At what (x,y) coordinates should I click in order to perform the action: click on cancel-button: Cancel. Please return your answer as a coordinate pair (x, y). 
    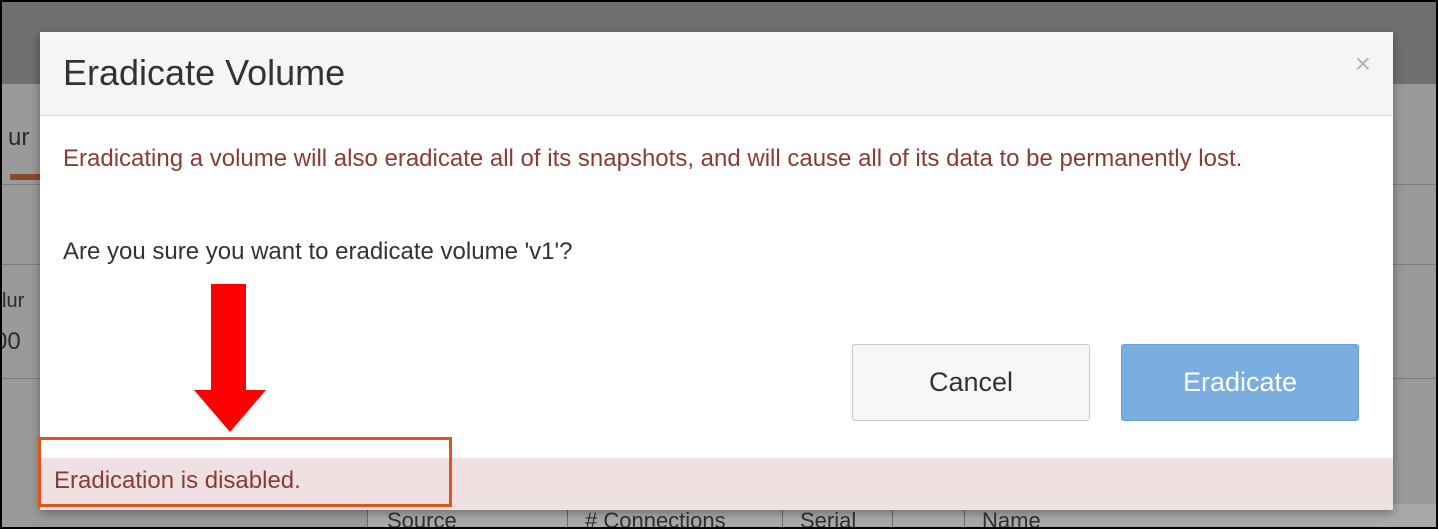
    Looking at the image, I should click on (971, 382).